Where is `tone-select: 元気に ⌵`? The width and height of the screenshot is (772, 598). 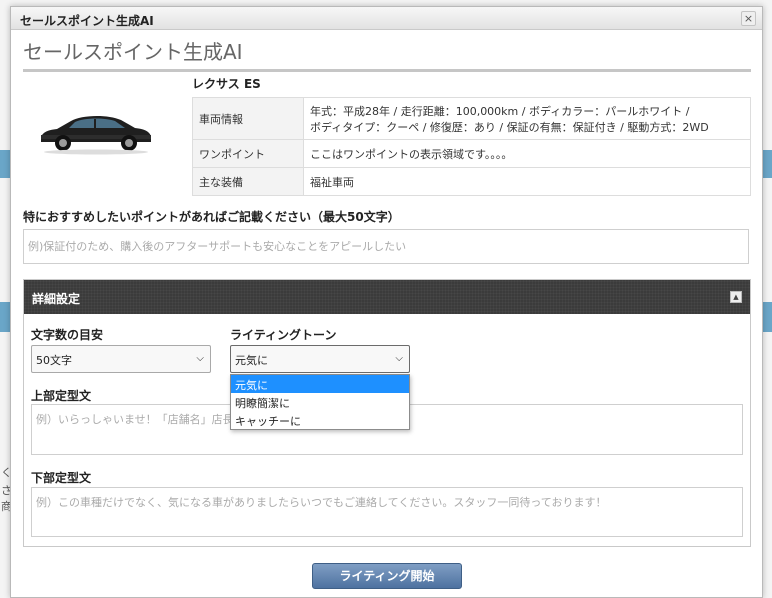 tone-select: 元気に ⌵ is located at coordinates (320, 359).